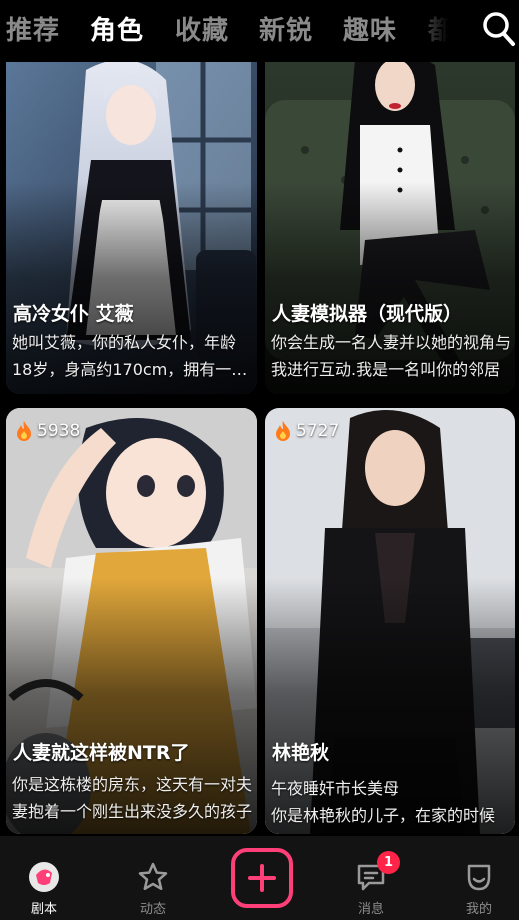 Image resolution: width=519 pixels, height=920 pixels. What do you see at coordinates (101, 753) in the screenshot?
I see `card-title: 人妻就这样被NTR了` at bounding box center [101, 753].